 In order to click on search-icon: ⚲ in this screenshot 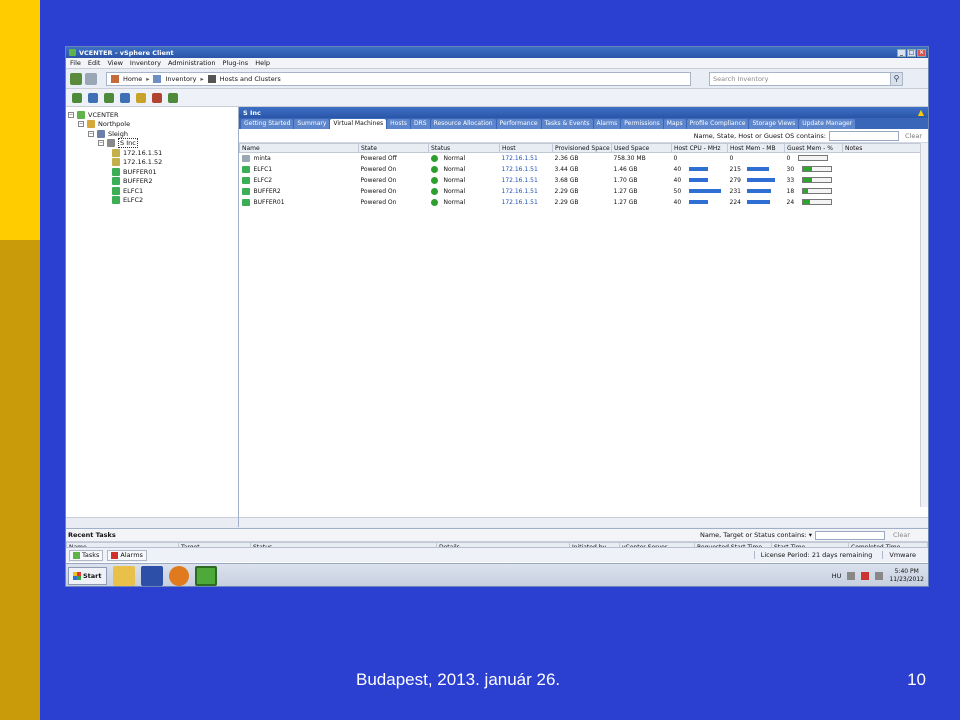, I will do `click(896, 78)`.